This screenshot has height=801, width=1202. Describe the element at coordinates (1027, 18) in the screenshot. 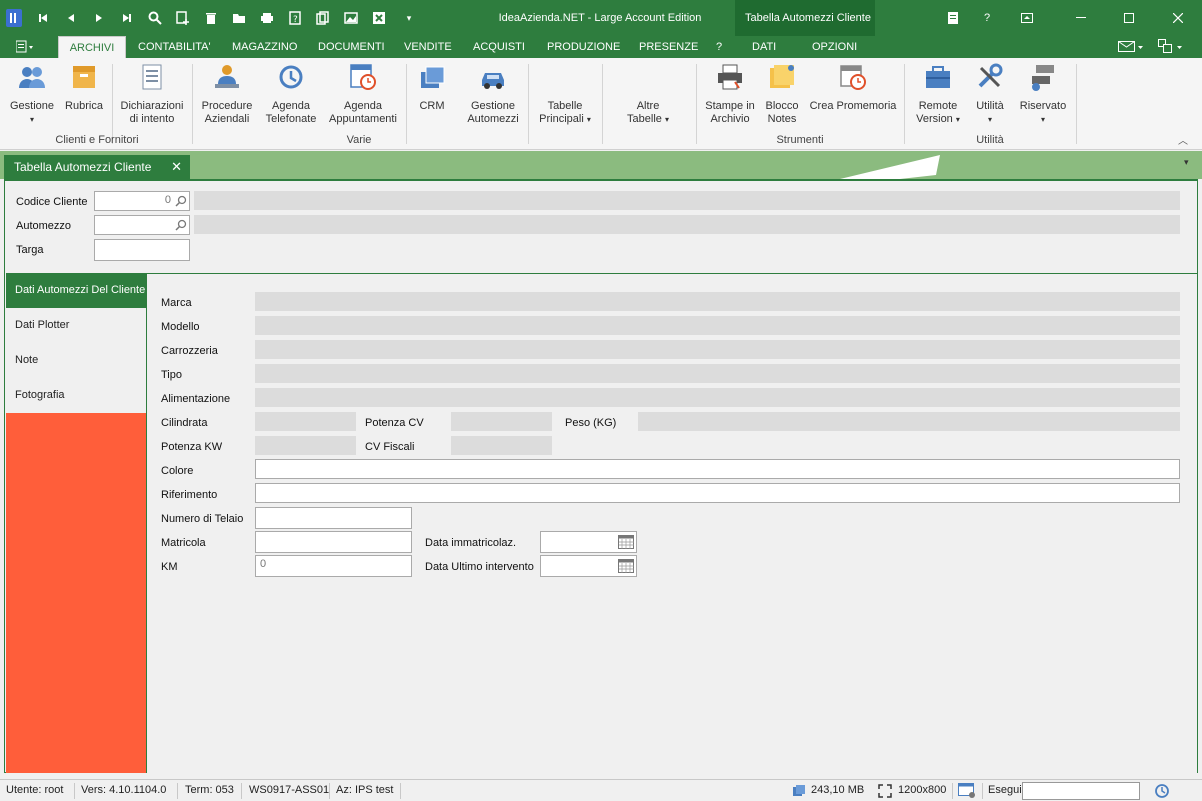

I see `ribbon-display-icon` at that location.